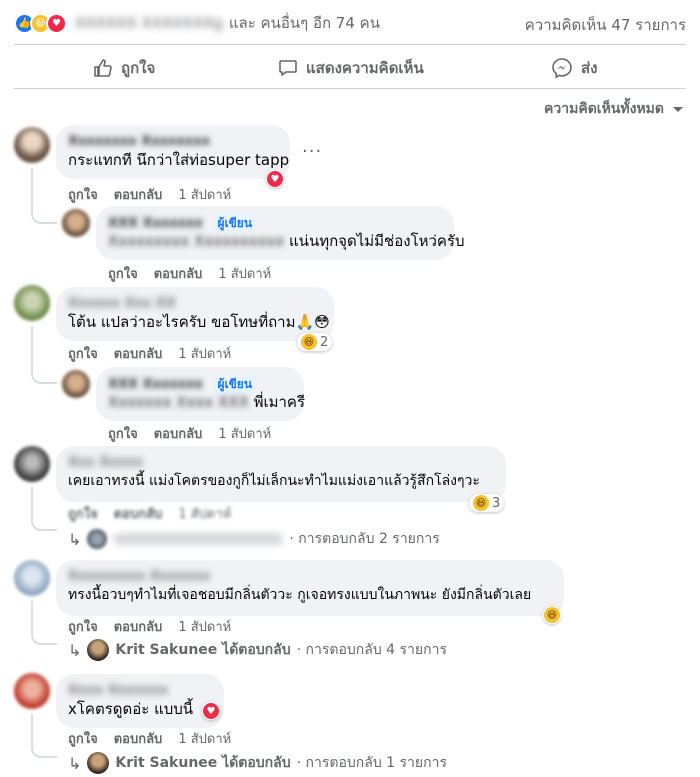 Image resolution: width=700 pixels, height=777 pixels. I want to click on reply-text-row: Xxxxxxx Xxxx XXX พี่เมาครี, so click(206, 402).